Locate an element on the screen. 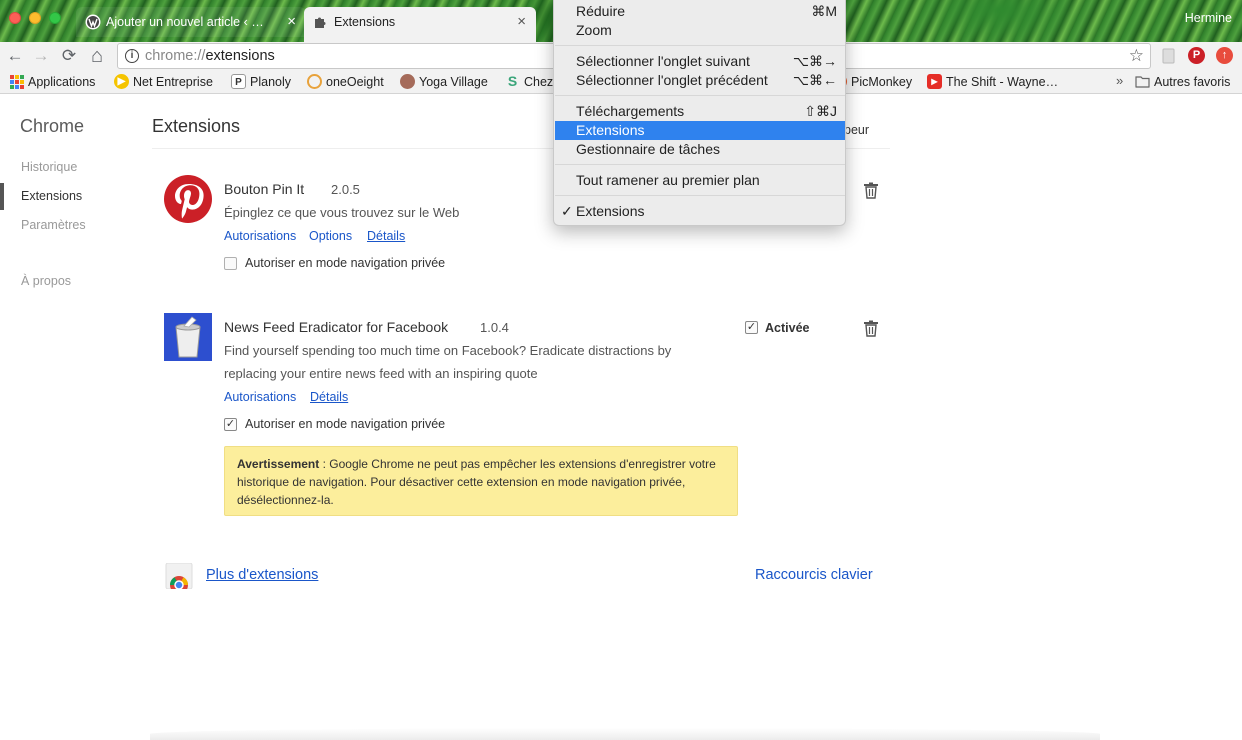 The image size is (1242, 740). menu-item-shortcut: ⌥⌘← is located at coordinates (814, 80).